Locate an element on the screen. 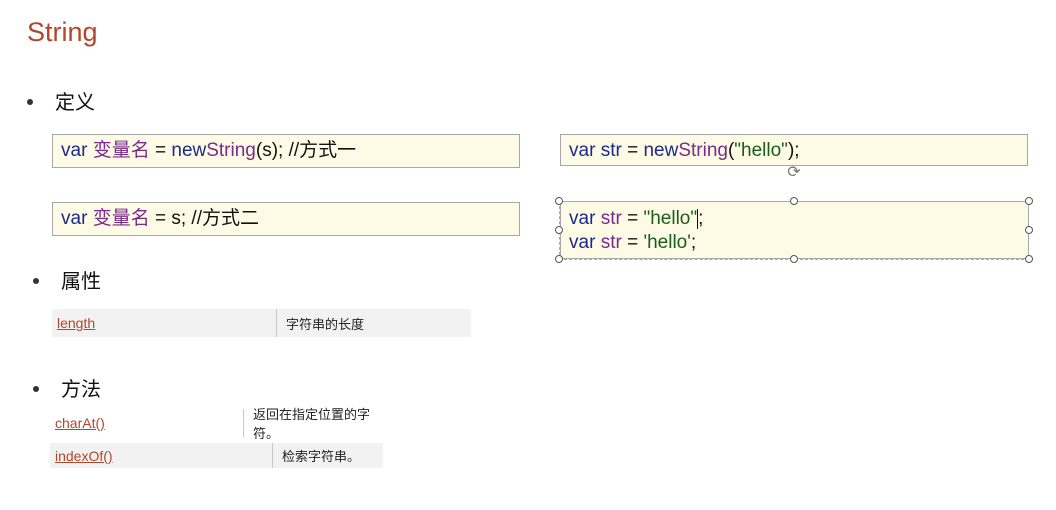 This screenshot has width=1056, height=510. code-box-way2: var 变量名 = s; //方式二 is located at coordinates (286, 219).